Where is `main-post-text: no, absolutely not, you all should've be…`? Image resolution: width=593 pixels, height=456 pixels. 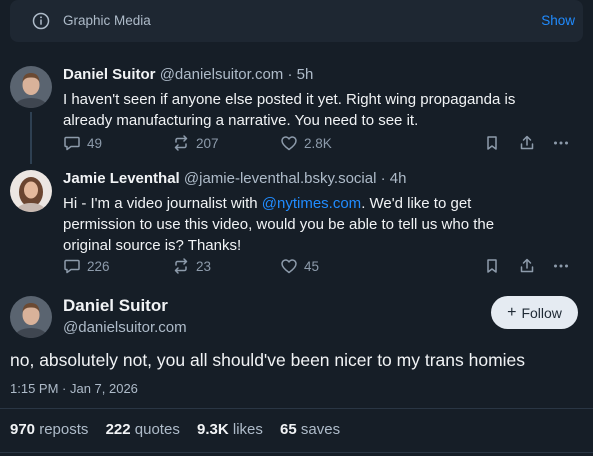
main-post-text: no, absolutely not, you all should've be… is located at coordinates (268, 360).